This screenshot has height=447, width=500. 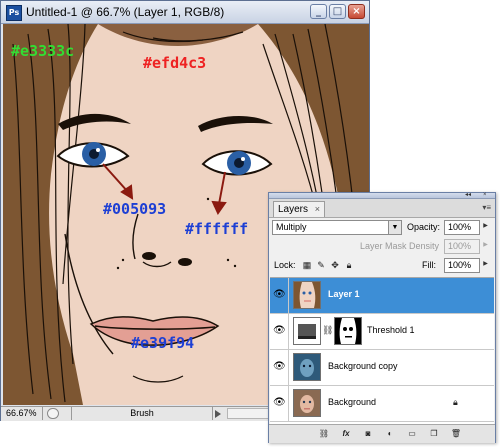 I want to click on collapse-panel-icon: ◂◂, so click(x=469, y=195).